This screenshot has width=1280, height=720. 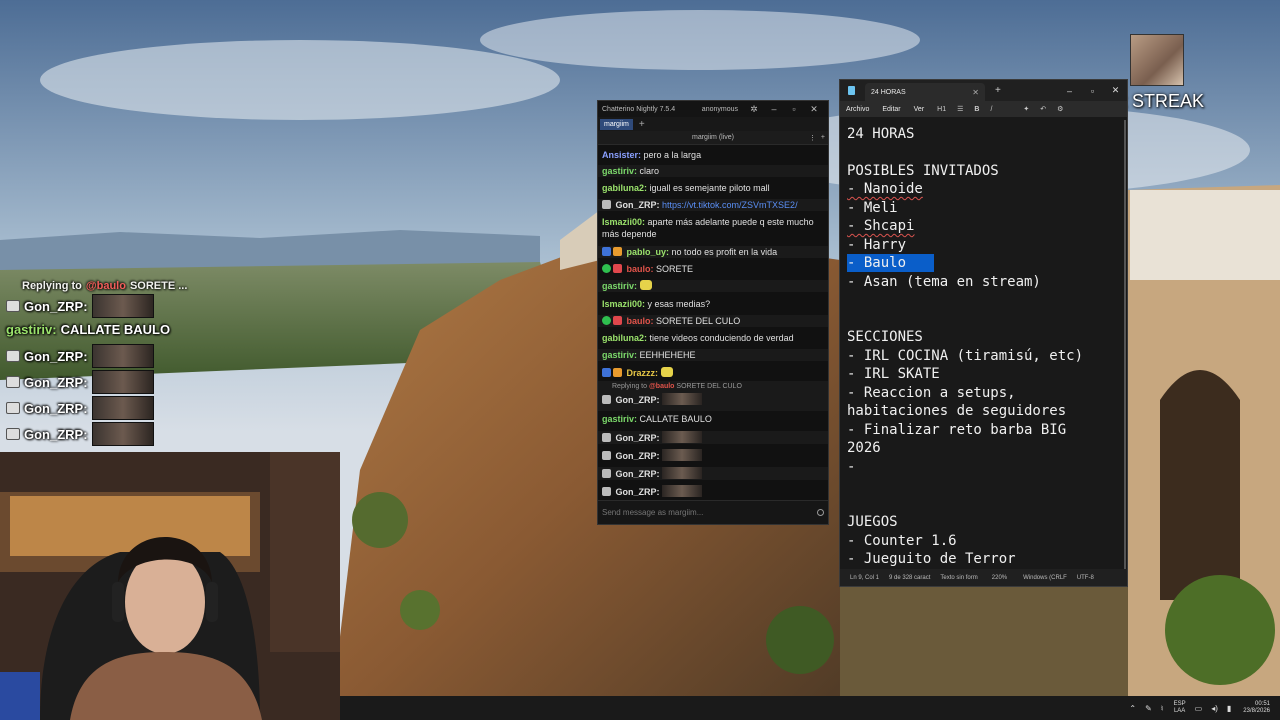 What do you see at coordinates (976, 109) in the screenshot?
I see `bold-button: B` at bounding box center [976, 109].